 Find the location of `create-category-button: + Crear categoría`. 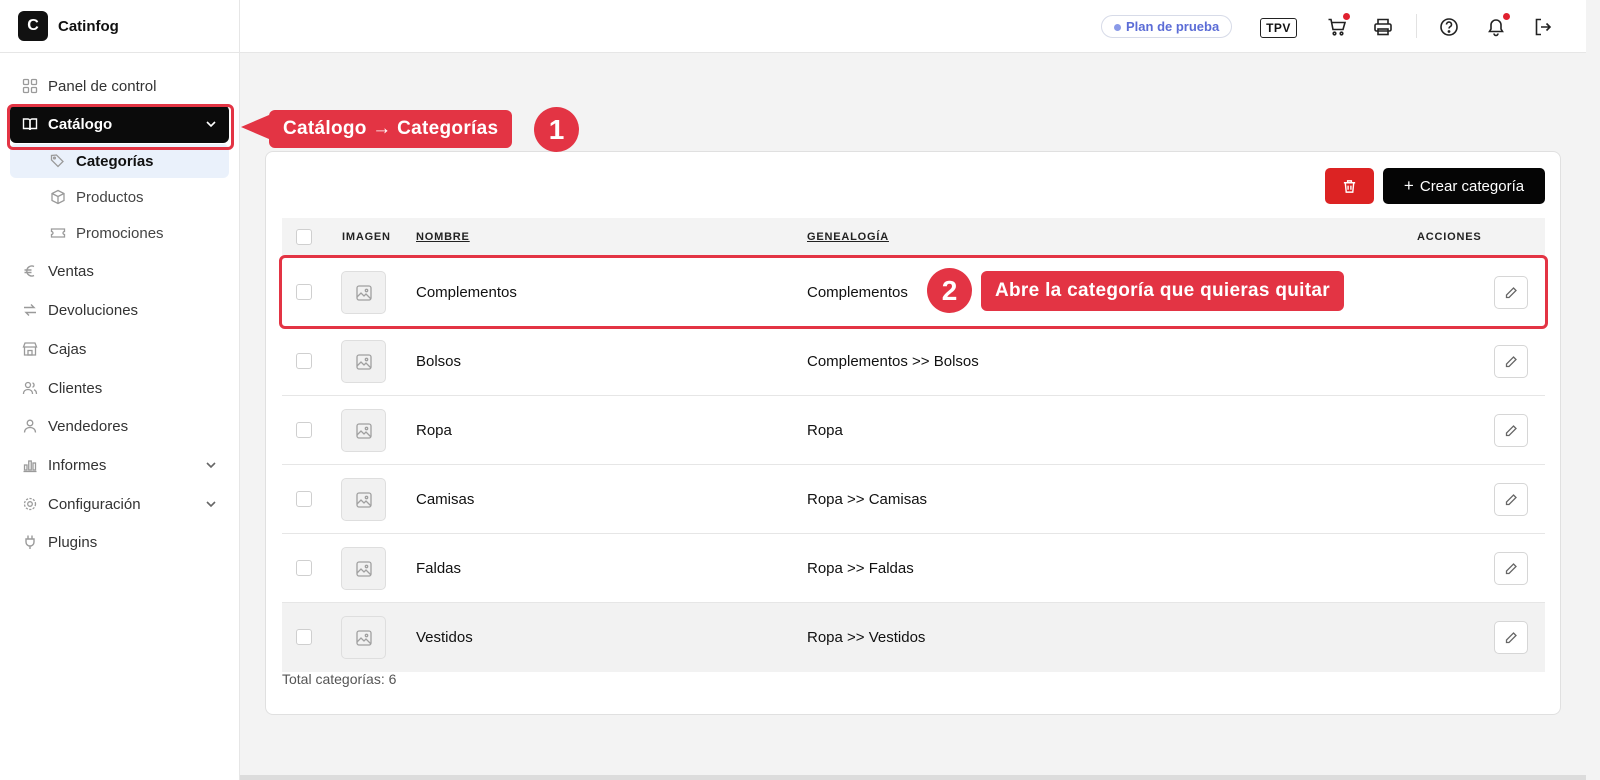

create-category-button: + Crear categoría is located at coordinates (1464, 186).